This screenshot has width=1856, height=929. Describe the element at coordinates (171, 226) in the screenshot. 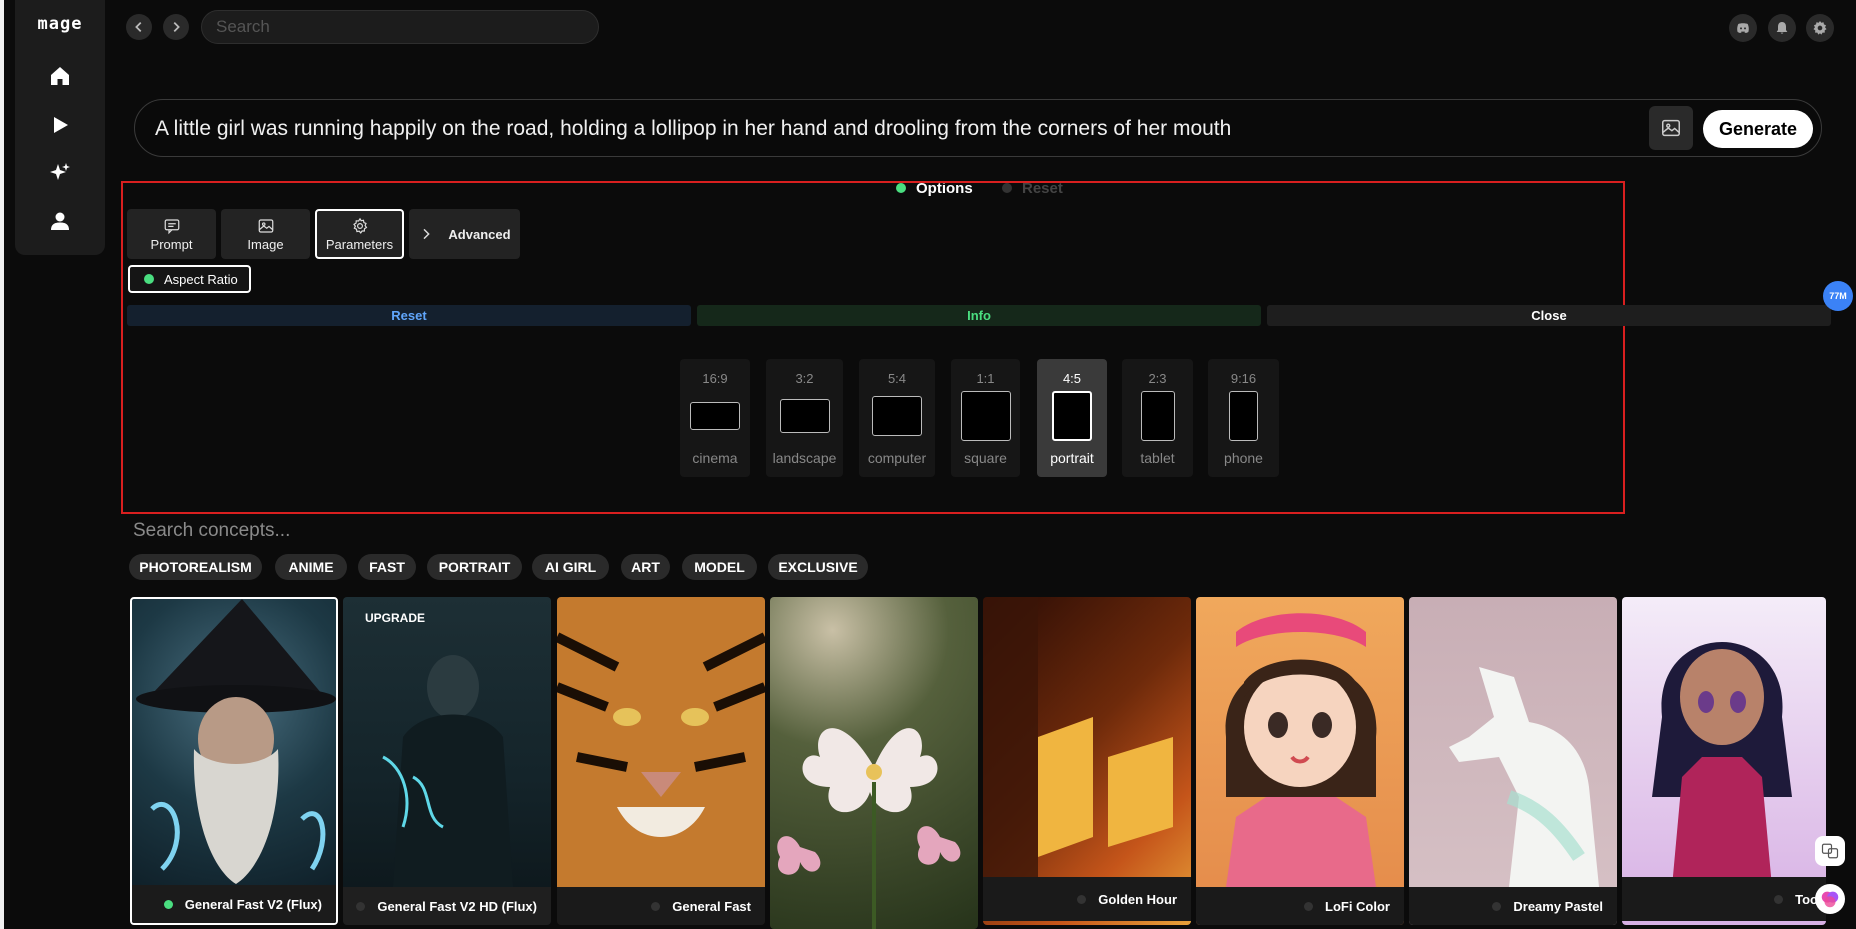

I see `chat-icon` at that location.